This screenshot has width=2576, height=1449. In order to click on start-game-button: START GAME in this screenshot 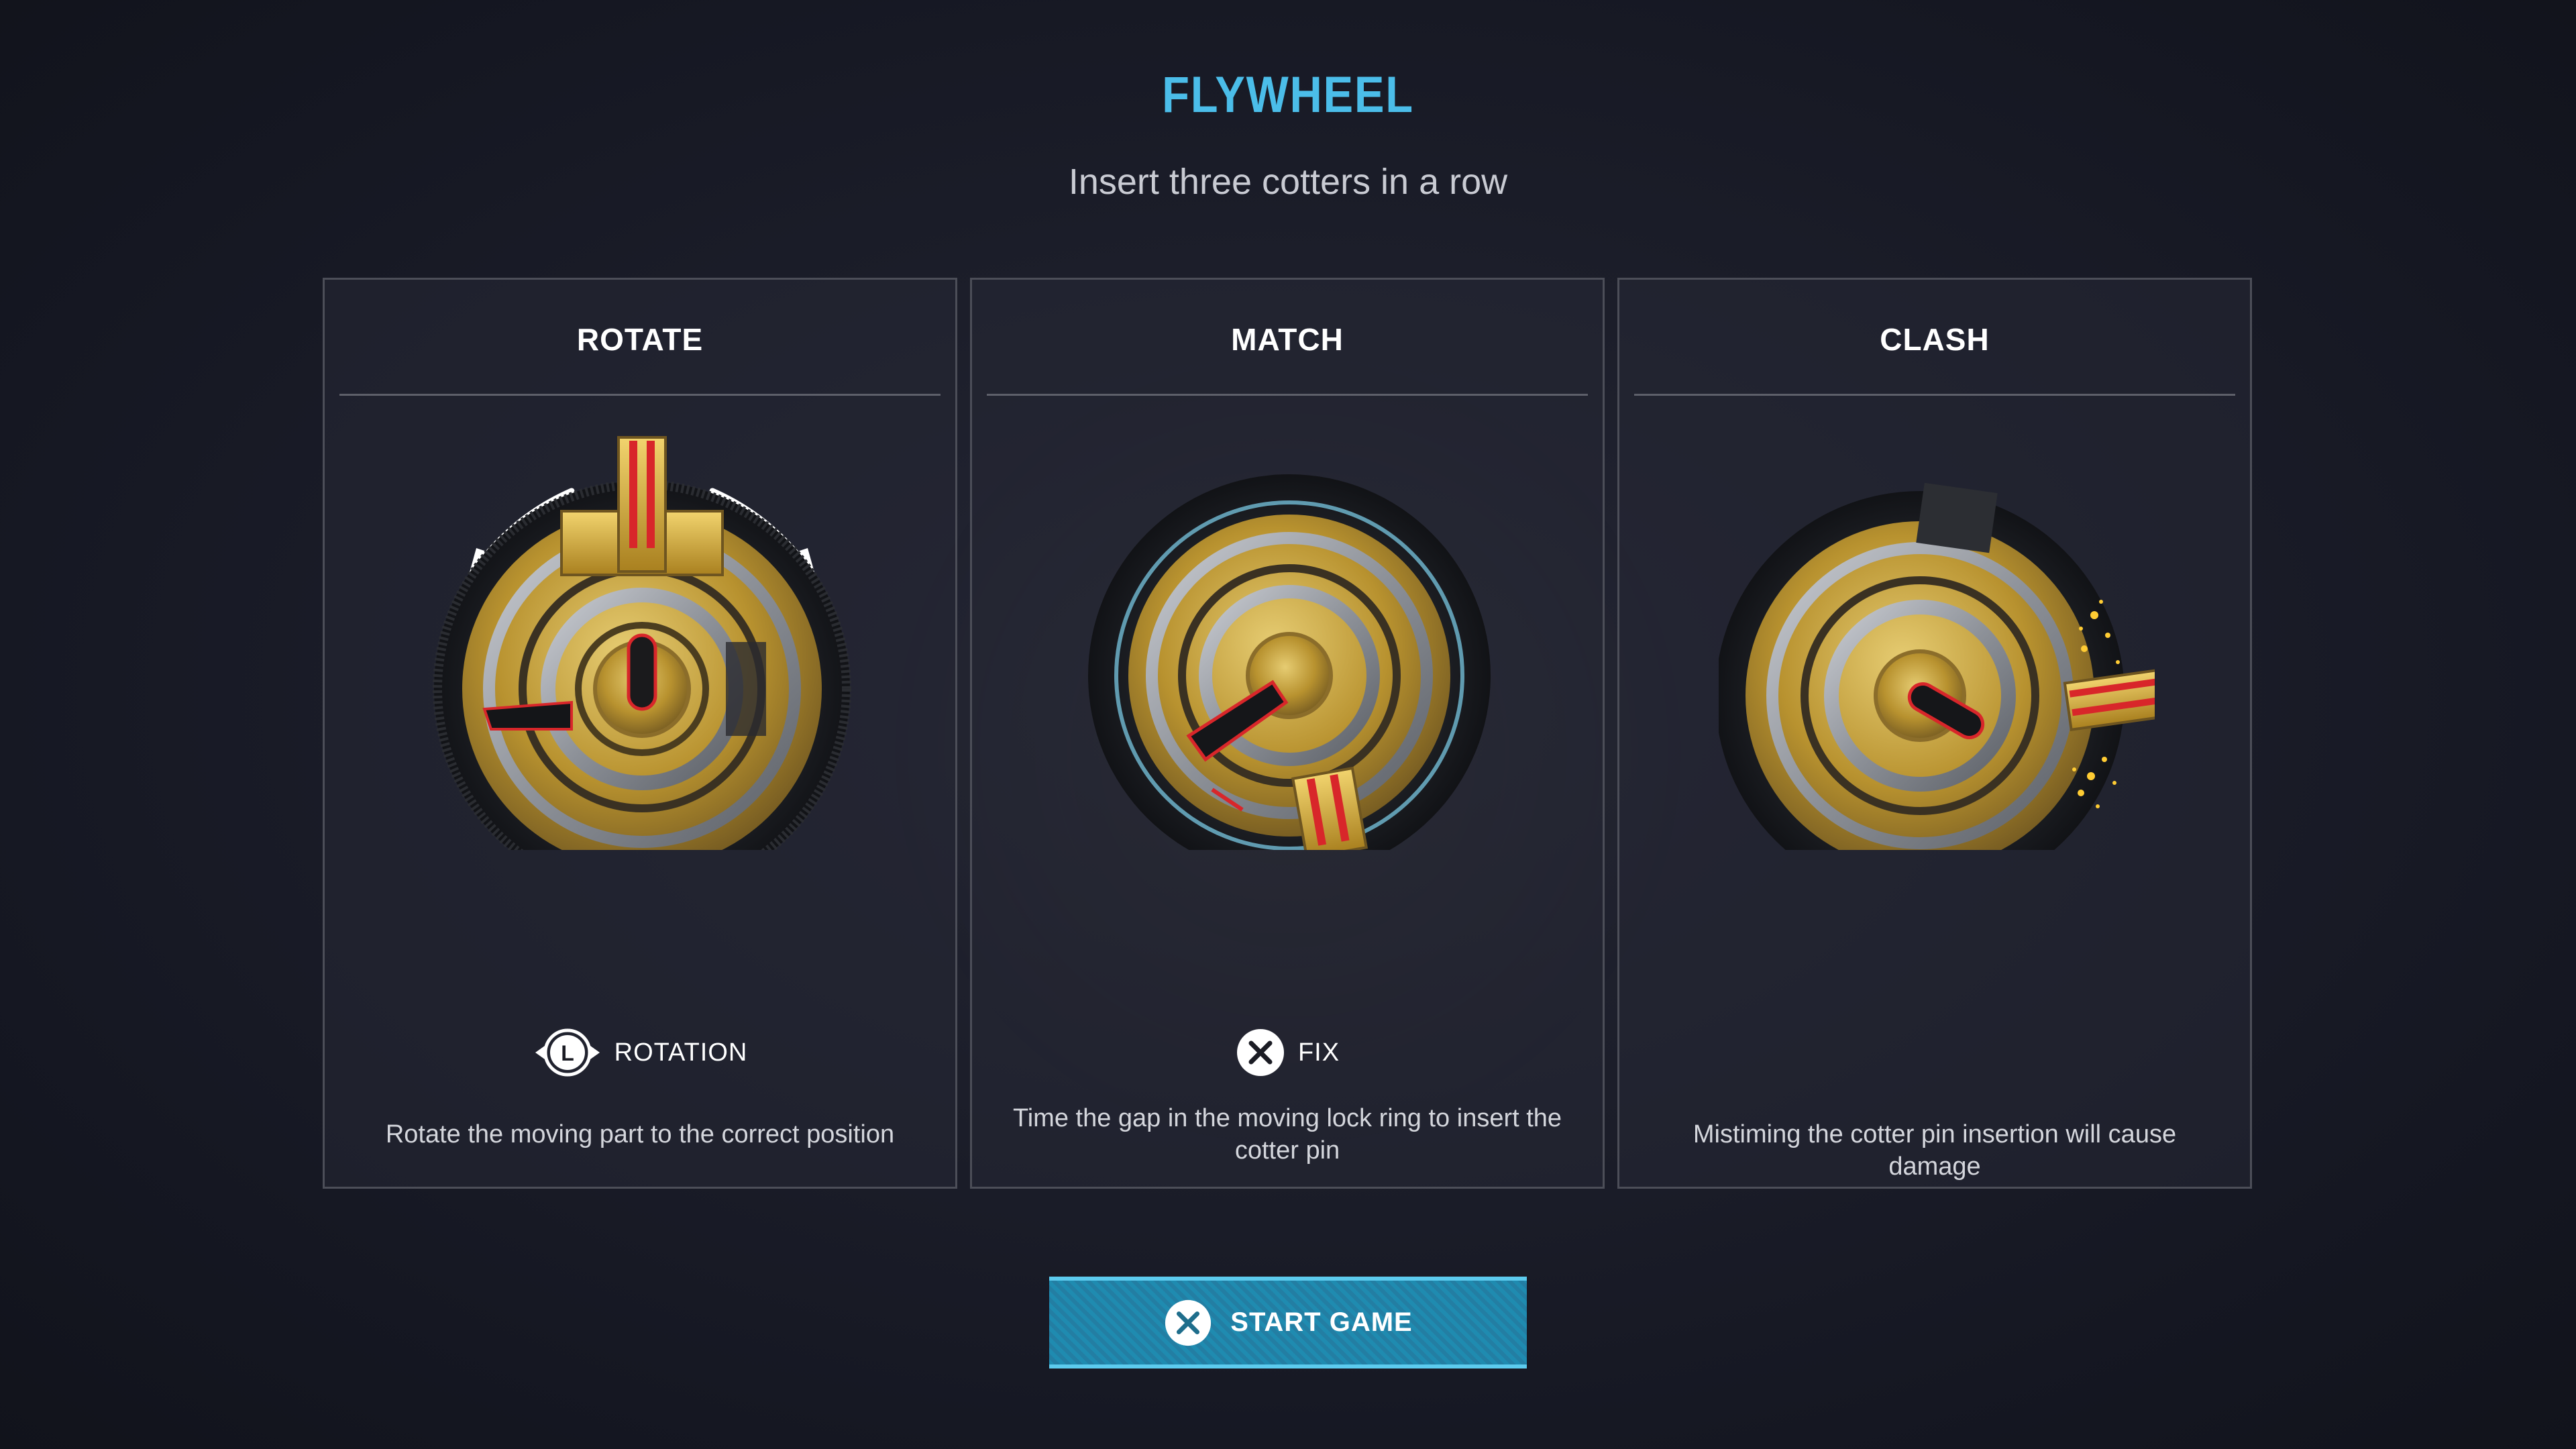, I will do `click(1288, 1322)`.